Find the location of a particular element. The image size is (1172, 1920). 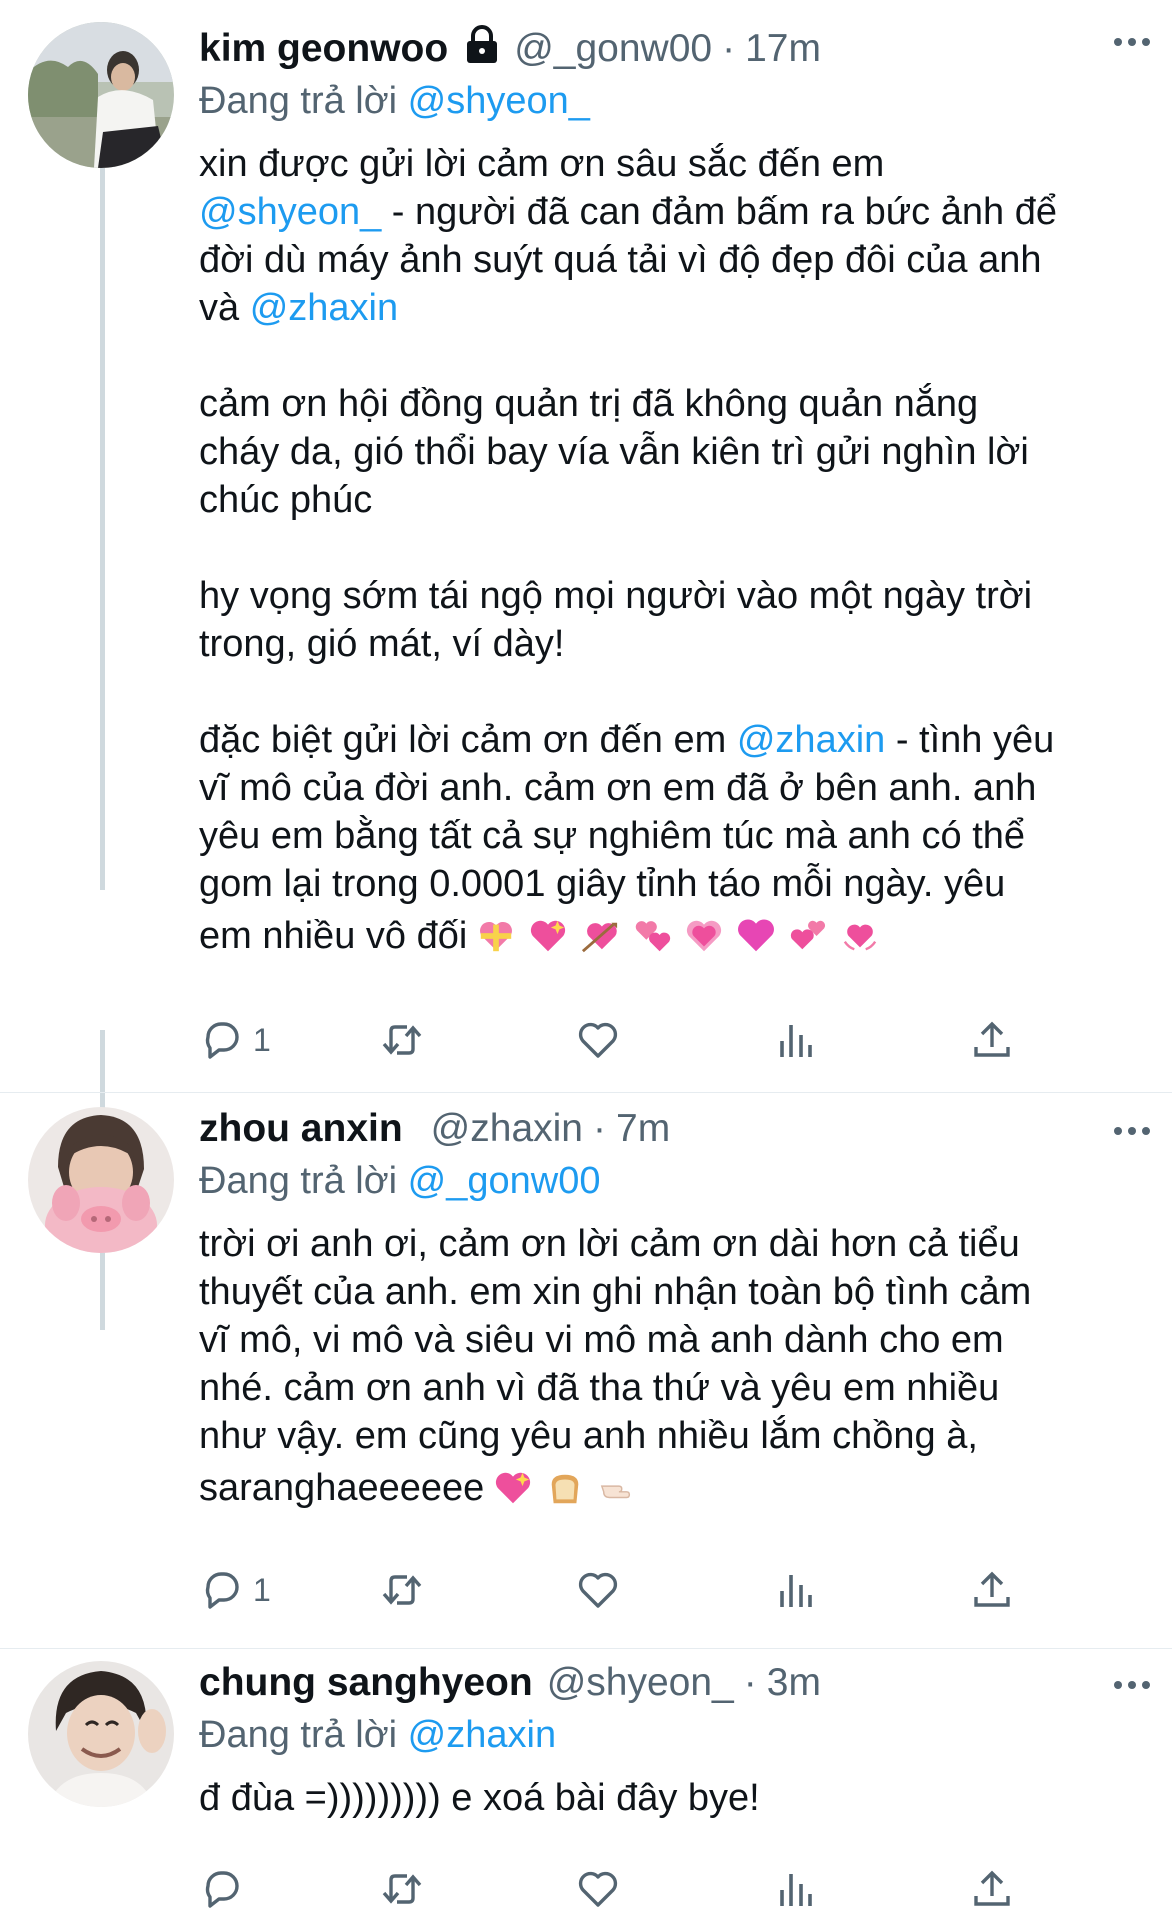

tweet-text-segment: đ đùa =))))))))) e xoá bài đây bye! is located at coordinates (479, 1798).